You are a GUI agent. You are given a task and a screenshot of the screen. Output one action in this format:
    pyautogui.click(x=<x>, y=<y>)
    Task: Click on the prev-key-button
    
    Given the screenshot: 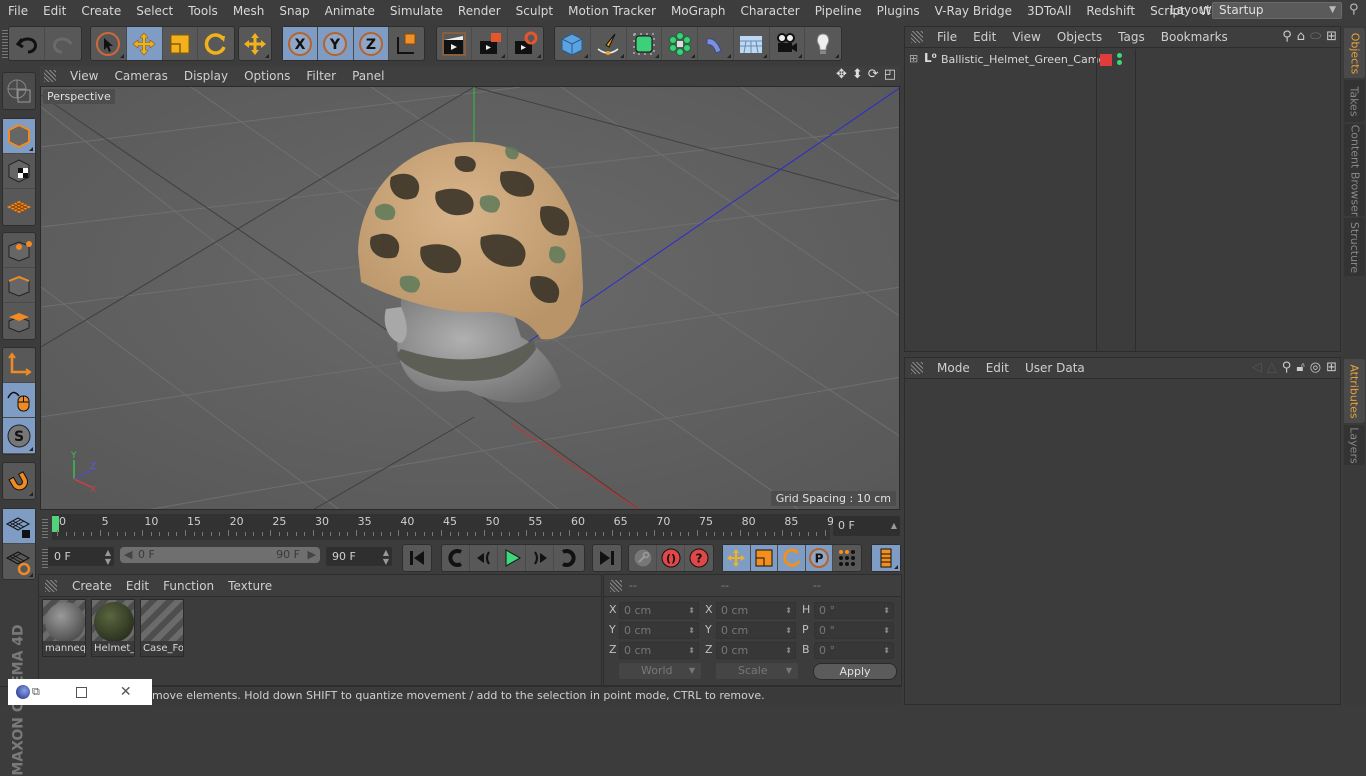 What is the action you would take?
    pyautogui.click(x=456, y=558)
    